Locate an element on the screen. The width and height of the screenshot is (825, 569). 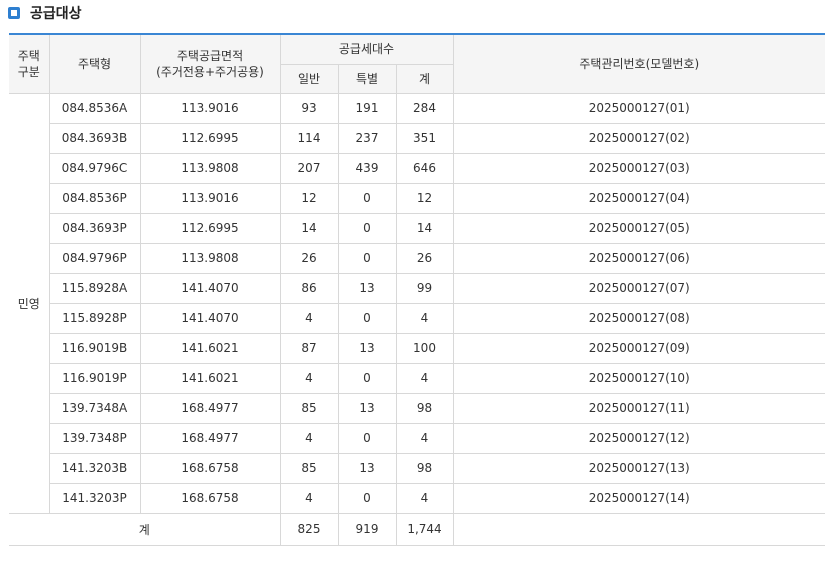
table-row: 115.8928P 141.4070 4 0 4 2025000127(08) is located at coordinates (417, 318).